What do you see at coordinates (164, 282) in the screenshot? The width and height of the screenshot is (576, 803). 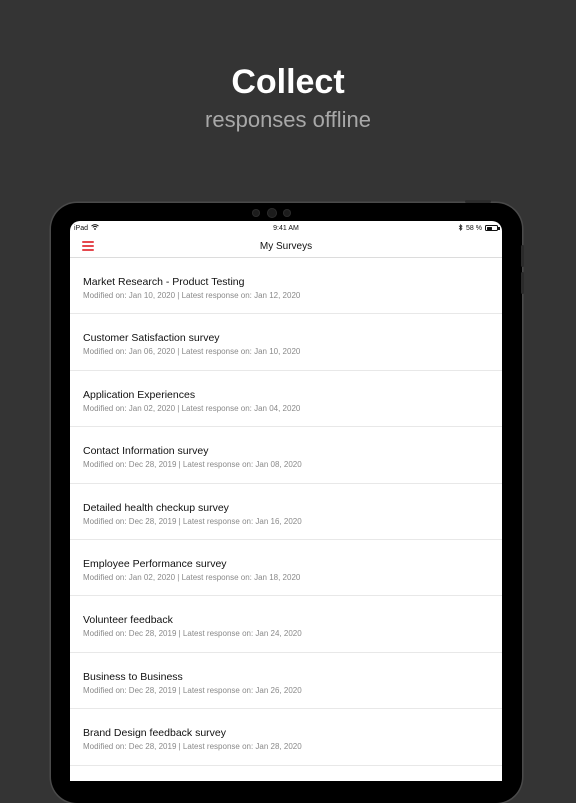 I see `survey-name: Market Research - Product Testing` at bounding box center [164, 282].